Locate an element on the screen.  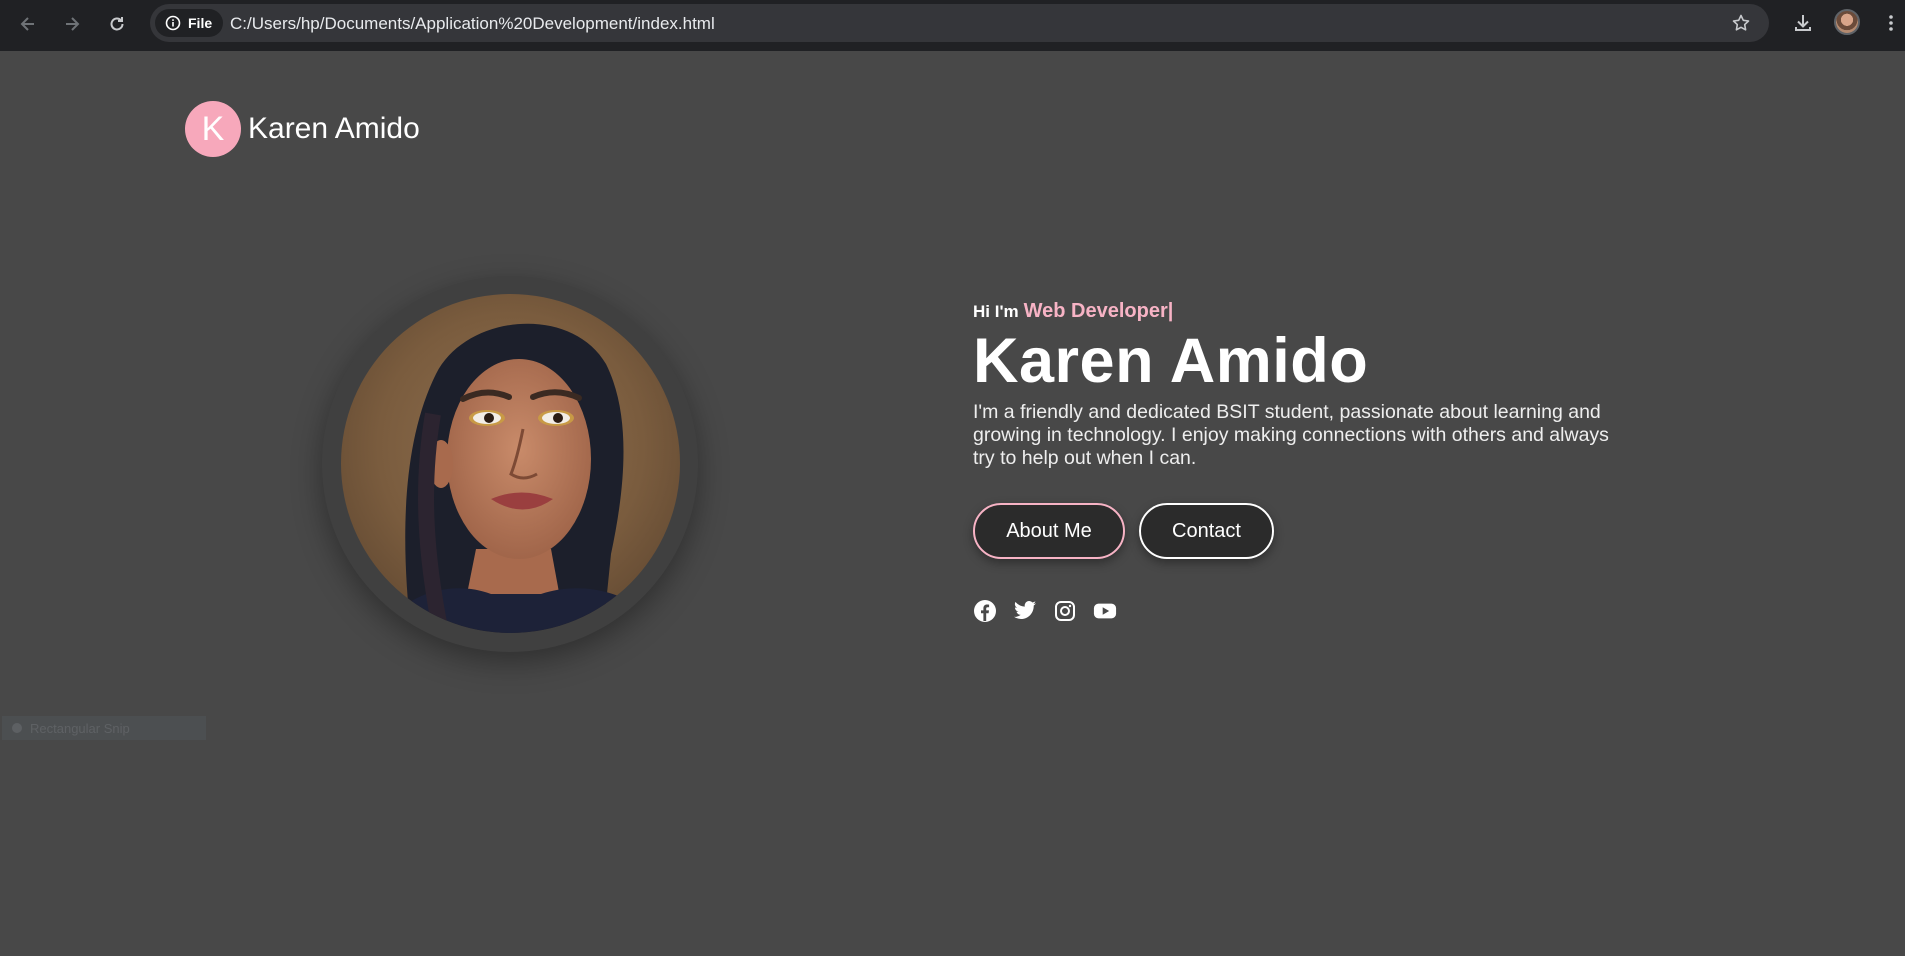
snip-tooltip: Rectangular Snip is located at coordinates (104, 728).